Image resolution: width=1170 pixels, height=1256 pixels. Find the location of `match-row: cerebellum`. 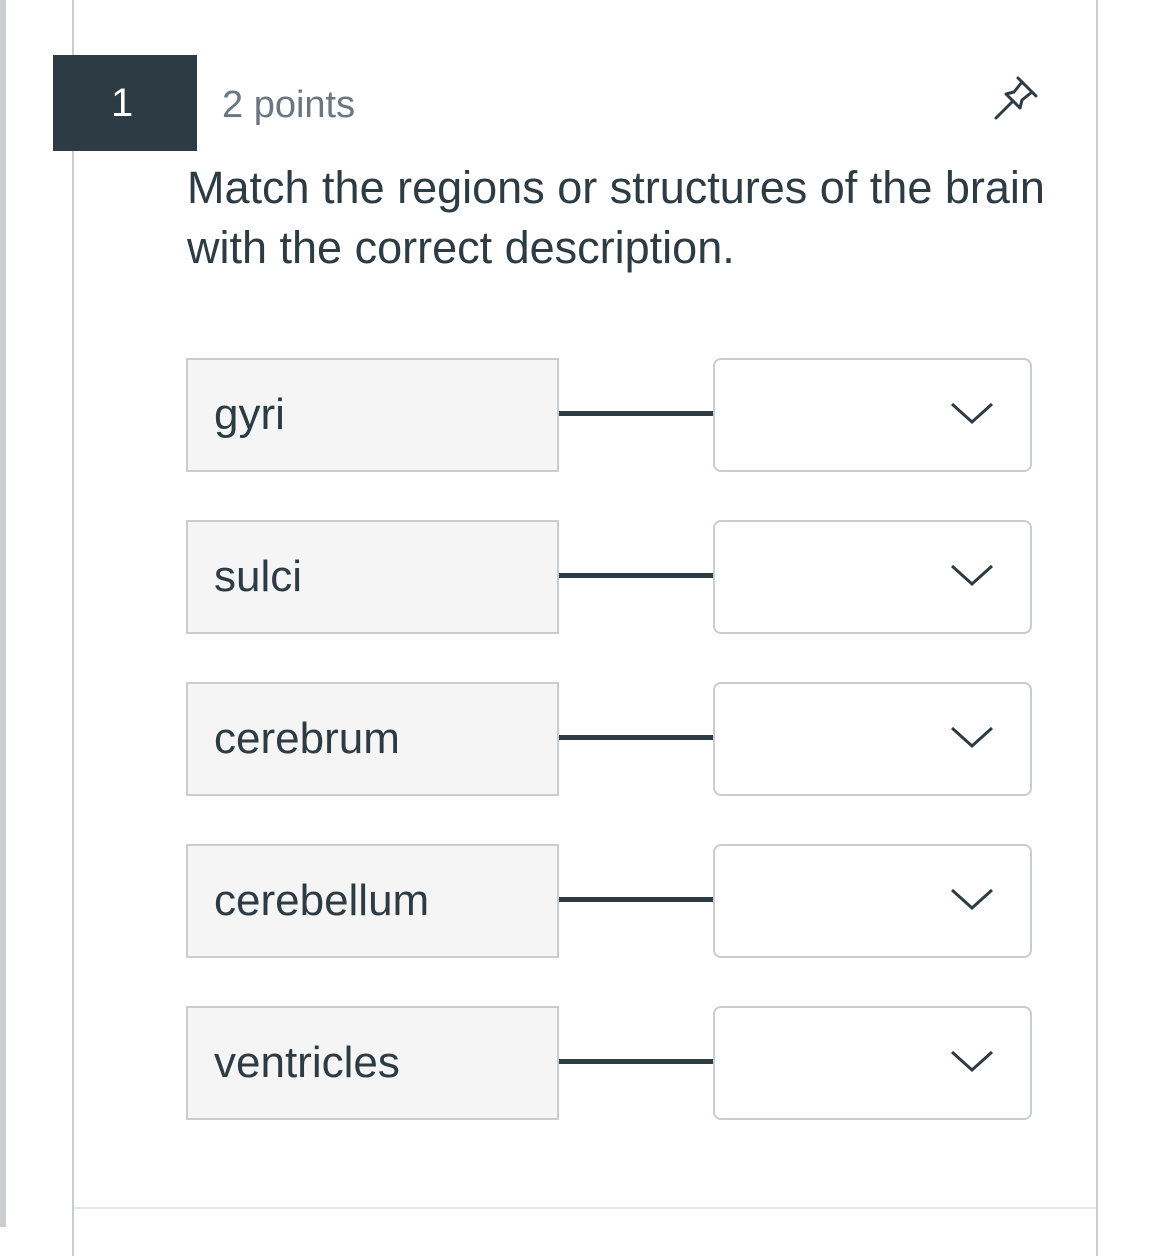

match-row: cerebellum is located at coordinates (609, 901).